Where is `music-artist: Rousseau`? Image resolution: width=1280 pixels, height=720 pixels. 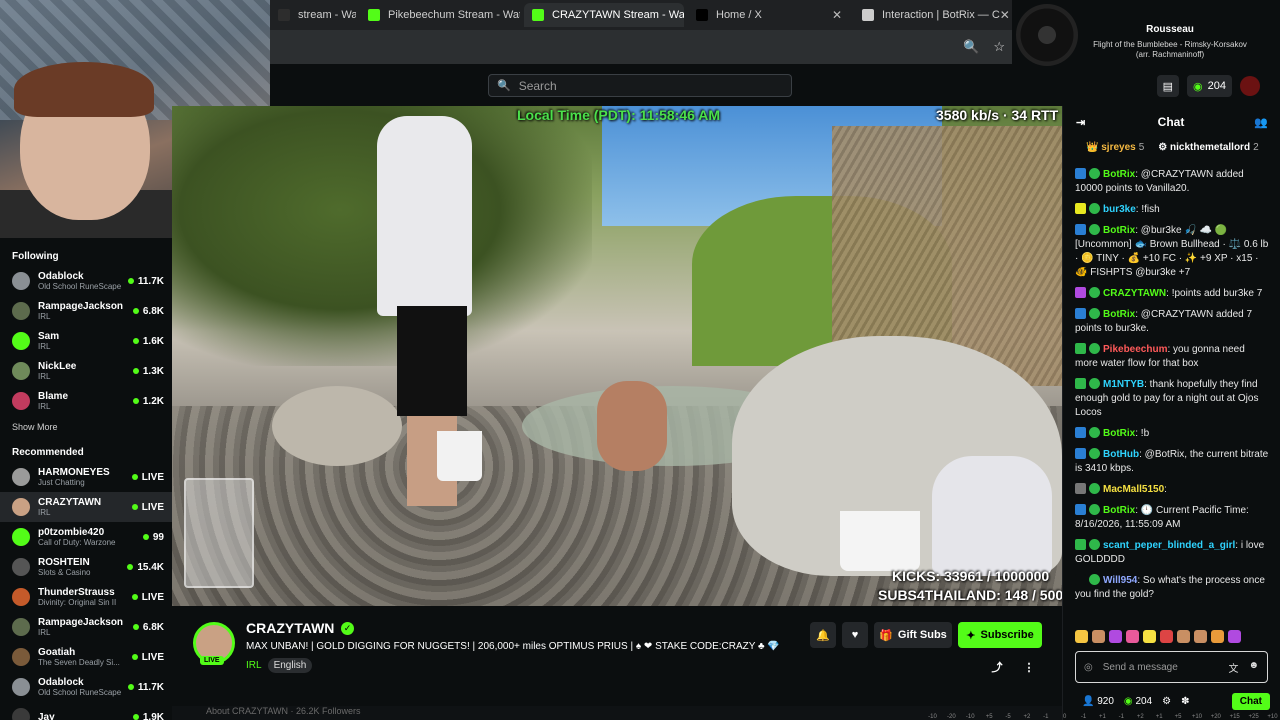
music-artist: Rousseau is located at coordinates (1170, 29).